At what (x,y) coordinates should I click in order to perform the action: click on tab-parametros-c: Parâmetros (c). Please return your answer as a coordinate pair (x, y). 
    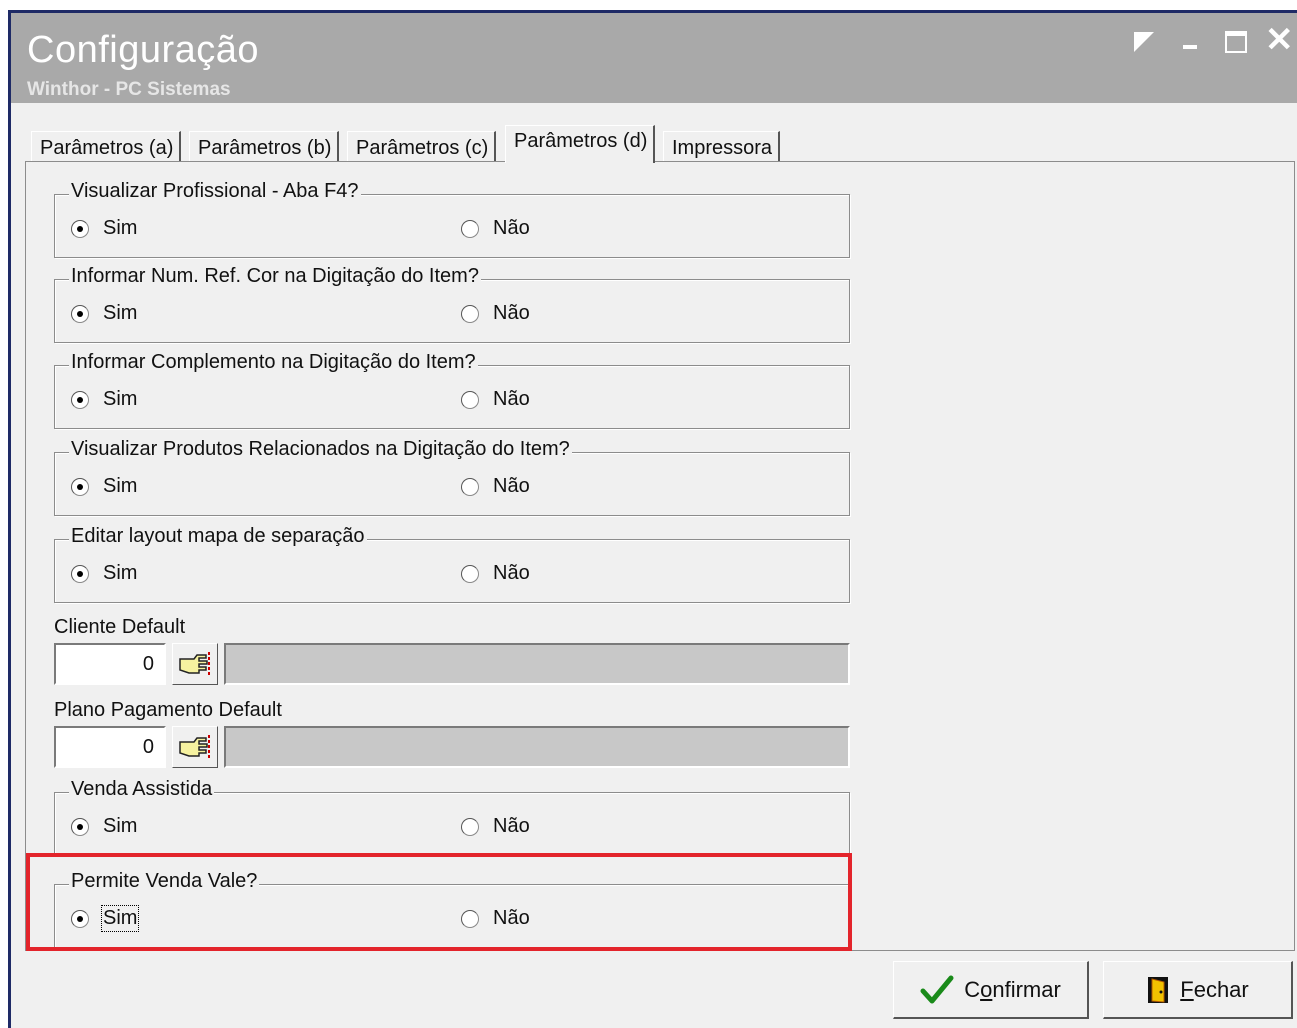
    Looking at the image, I should click on (422, 147).